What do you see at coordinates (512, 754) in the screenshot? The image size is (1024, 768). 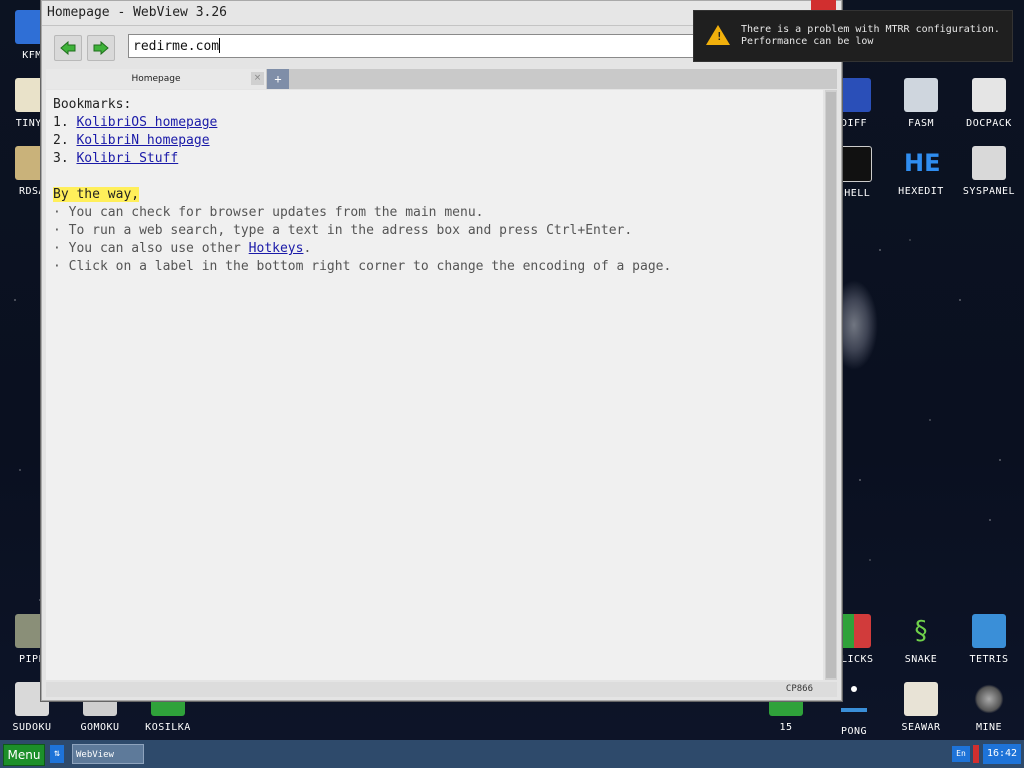 I see `taskbar: Menu ⇅ WebView En 16:42` at bounding box center [512, 754].